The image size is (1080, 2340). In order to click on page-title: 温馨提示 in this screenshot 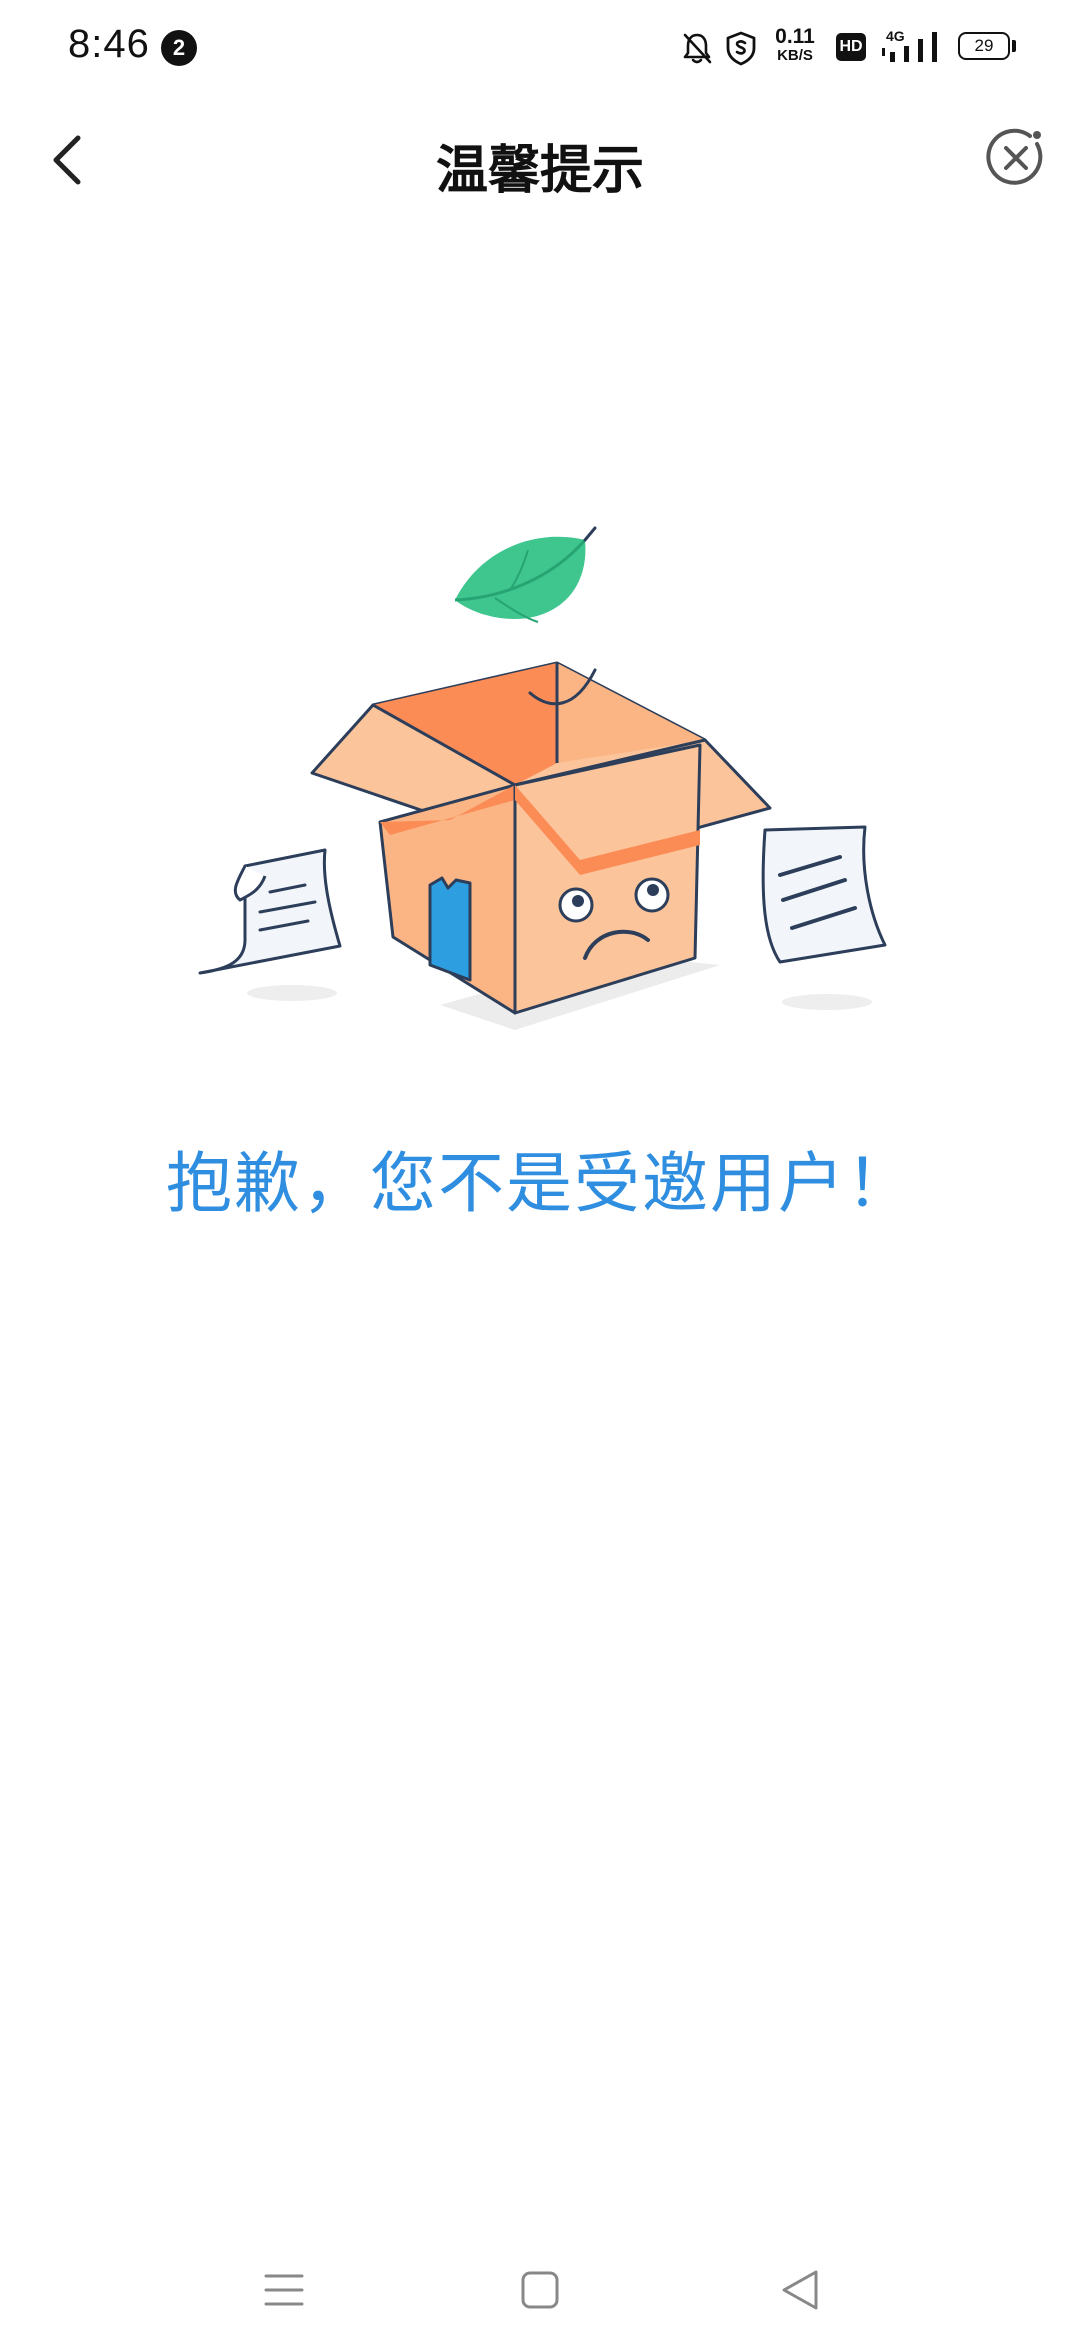, I will do `click(539, 171)`.